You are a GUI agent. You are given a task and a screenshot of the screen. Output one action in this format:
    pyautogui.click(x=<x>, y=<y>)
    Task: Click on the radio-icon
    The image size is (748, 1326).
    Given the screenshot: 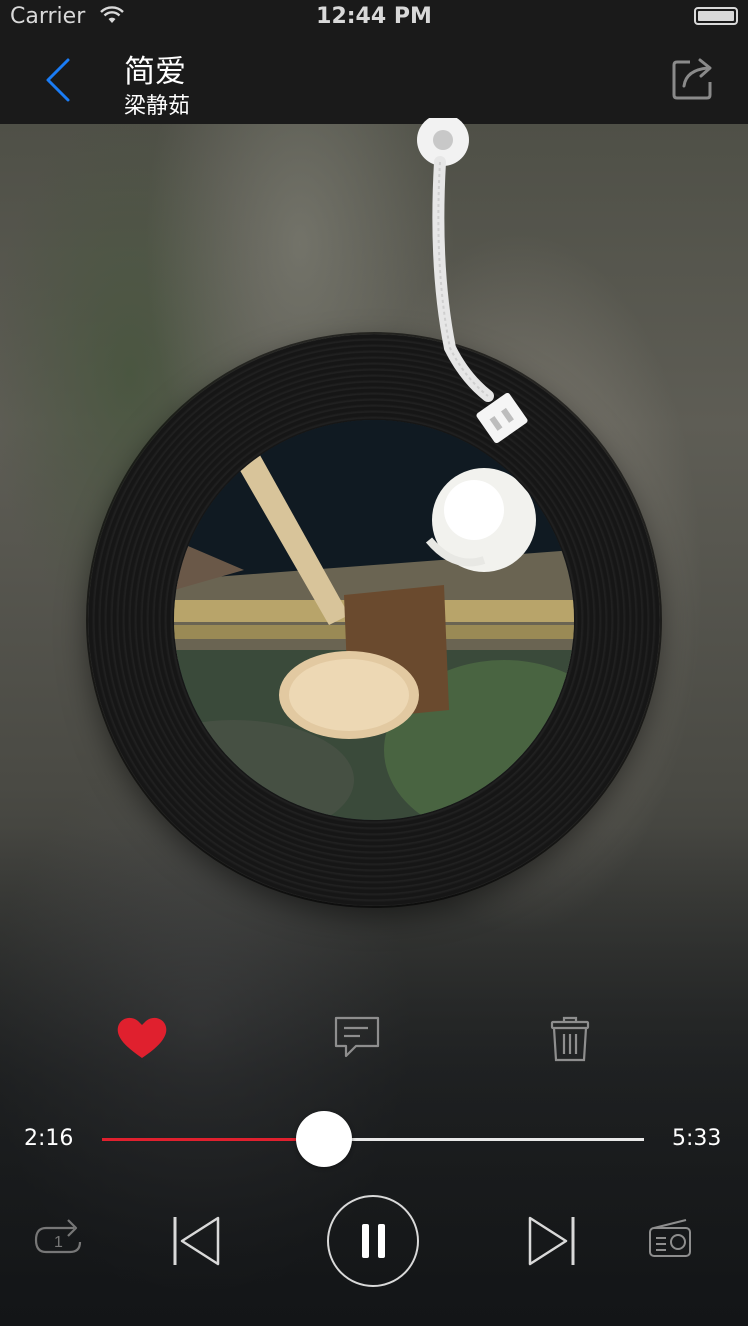 What is the action you would take?
    pyautogui.click(x=670, y=1238)
    